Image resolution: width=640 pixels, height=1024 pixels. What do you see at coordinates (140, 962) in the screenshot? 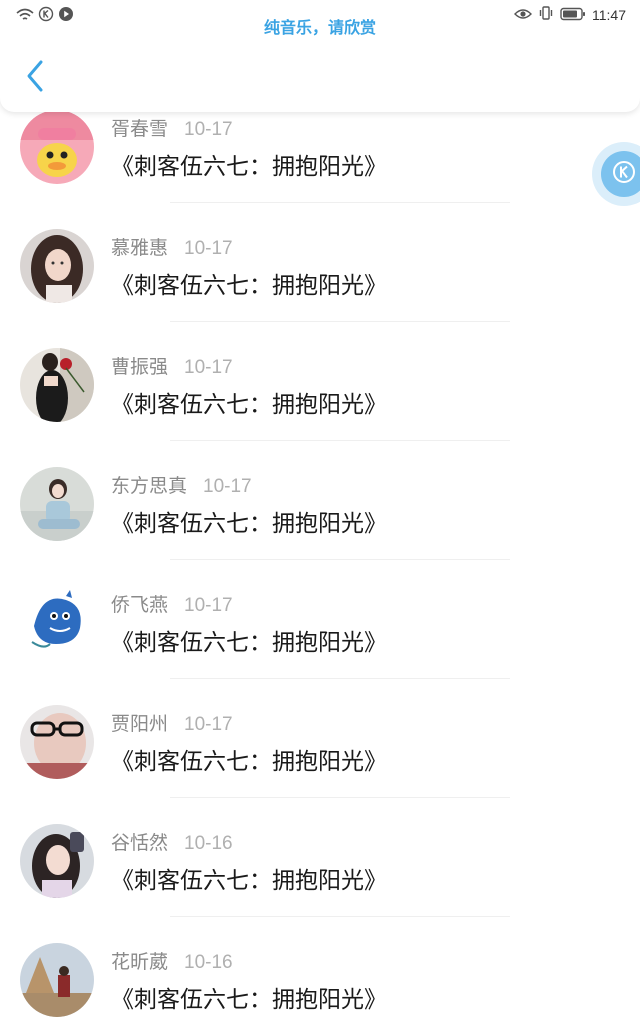
I see `commenter-name-text: 花昕葳` at bounding box center [140, 962].